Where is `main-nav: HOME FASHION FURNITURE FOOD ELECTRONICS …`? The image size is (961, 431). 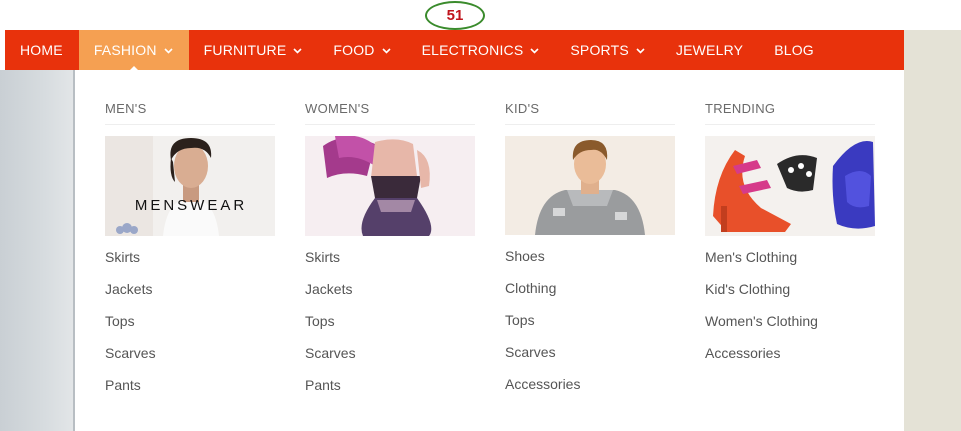 main-nav: HOME FASHION FURNITURE FOOD ELECTRONICS … is located at coordinates (454, 50).